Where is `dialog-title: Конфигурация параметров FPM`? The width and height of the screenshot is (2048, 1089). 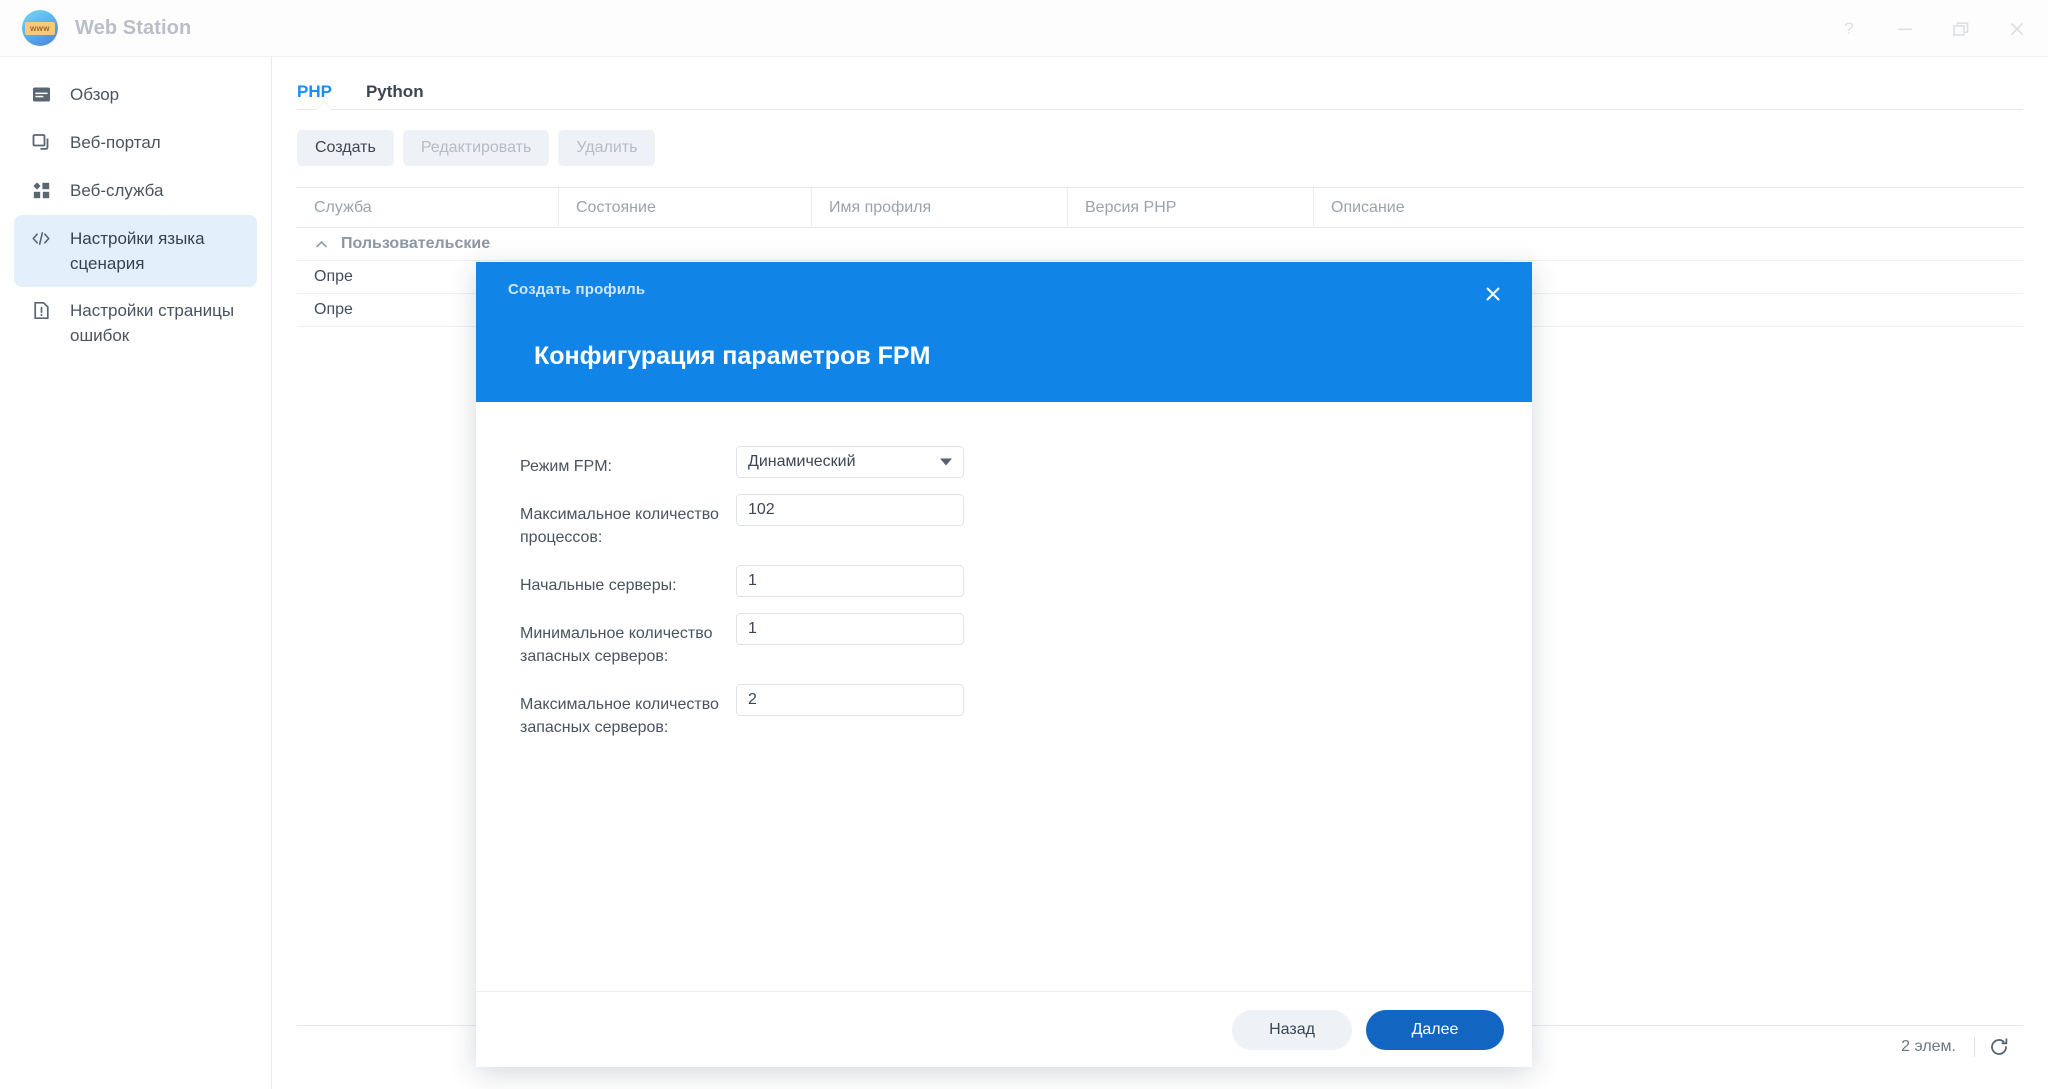 dialog-title: Конфигурация параметров FPM is located at coordinates (732, 356).